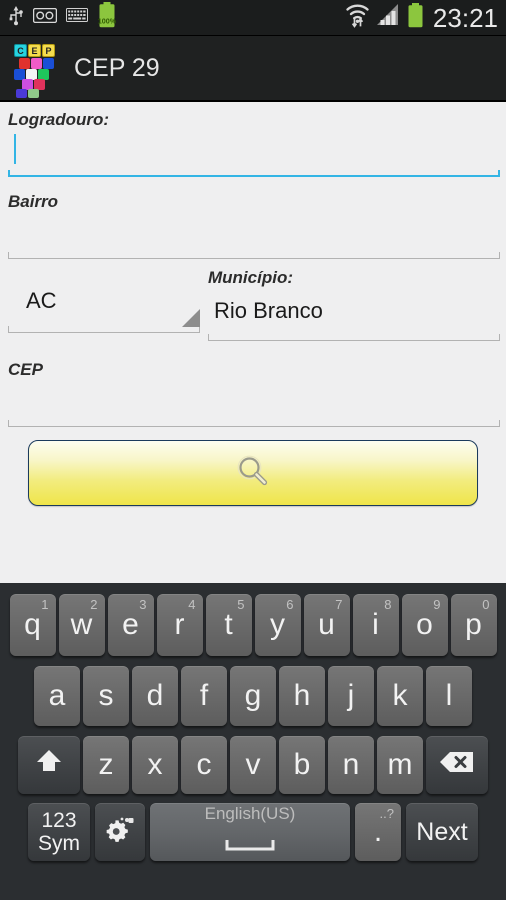 Image resolution: width=506 pixels, height=900 pixels. What do you see at coordinates (388, 17) in the screenshot?
I see `signal-icon` at bounding box center [388, 17].